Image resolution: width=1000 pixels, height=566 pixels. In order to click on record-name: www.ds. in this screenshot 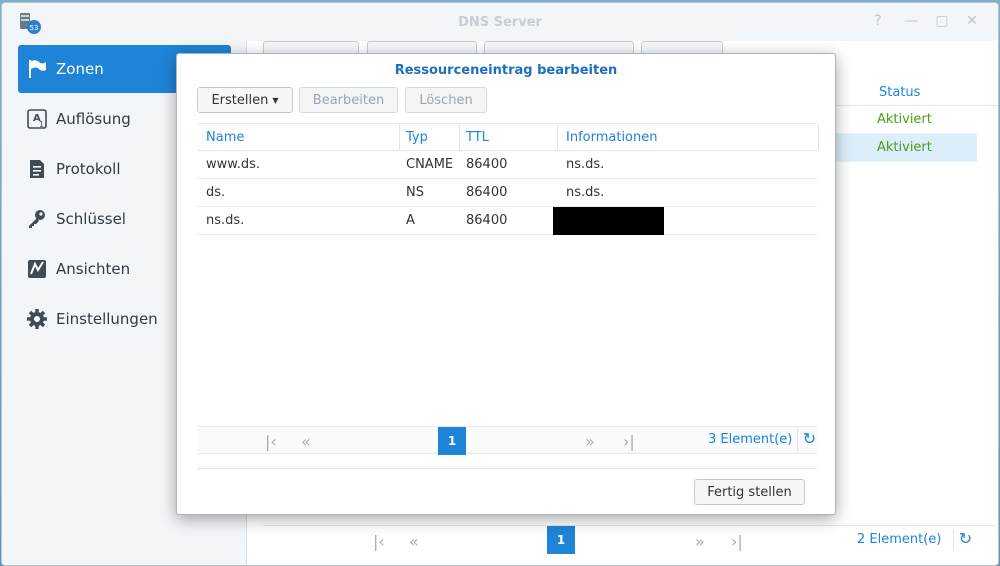, I will do `click(233, 164)`.